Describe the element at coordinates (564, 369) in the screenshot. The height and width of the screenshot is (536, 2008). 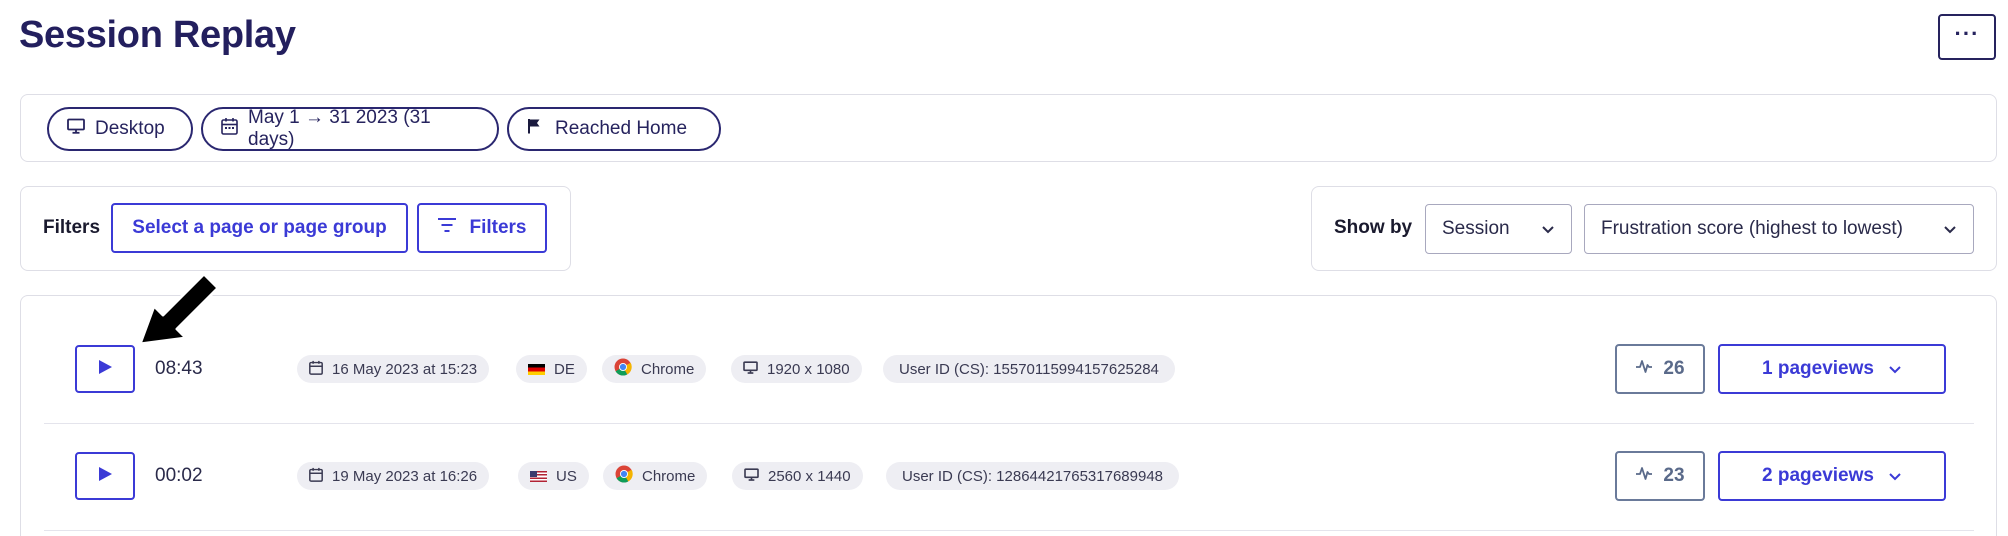
I see `session-country: DE` at that location.